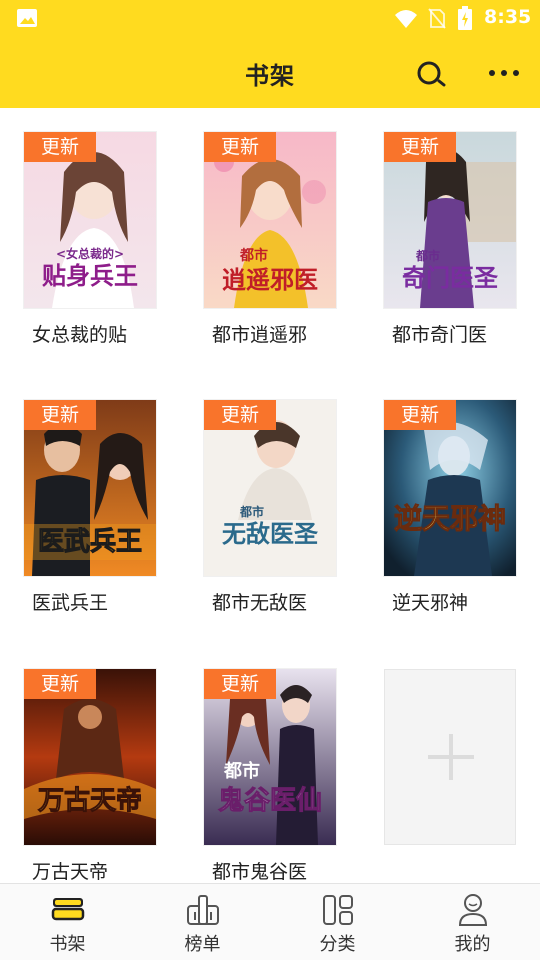 The image size is (540, 960). What do you see at coordinates (431, 74) in the screenshot?
I see `search-icon` at bounding box center [431, 74].